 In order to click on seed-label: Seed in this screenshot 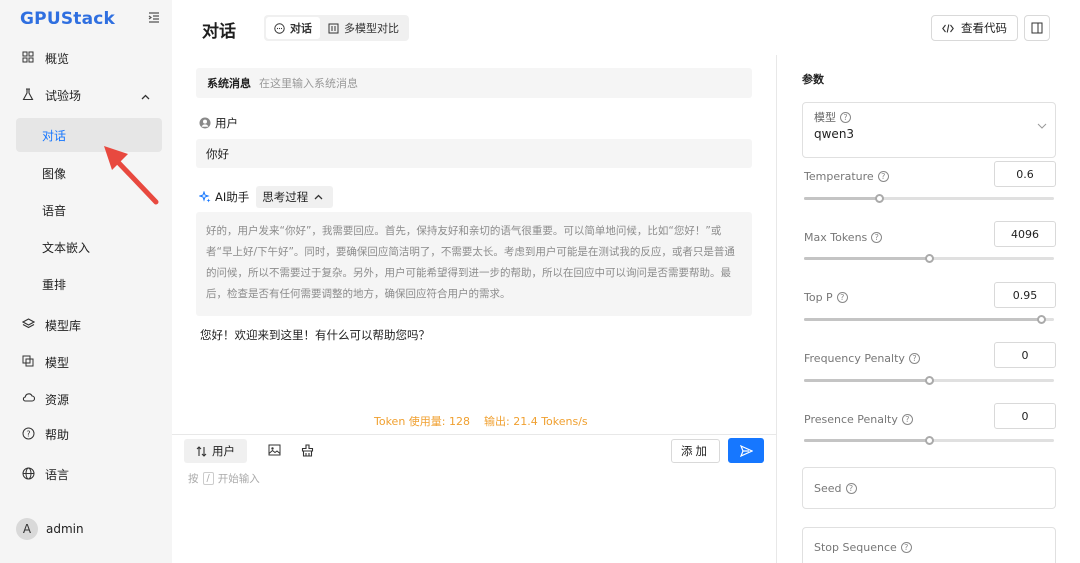, I will do `click(828, 488)`.